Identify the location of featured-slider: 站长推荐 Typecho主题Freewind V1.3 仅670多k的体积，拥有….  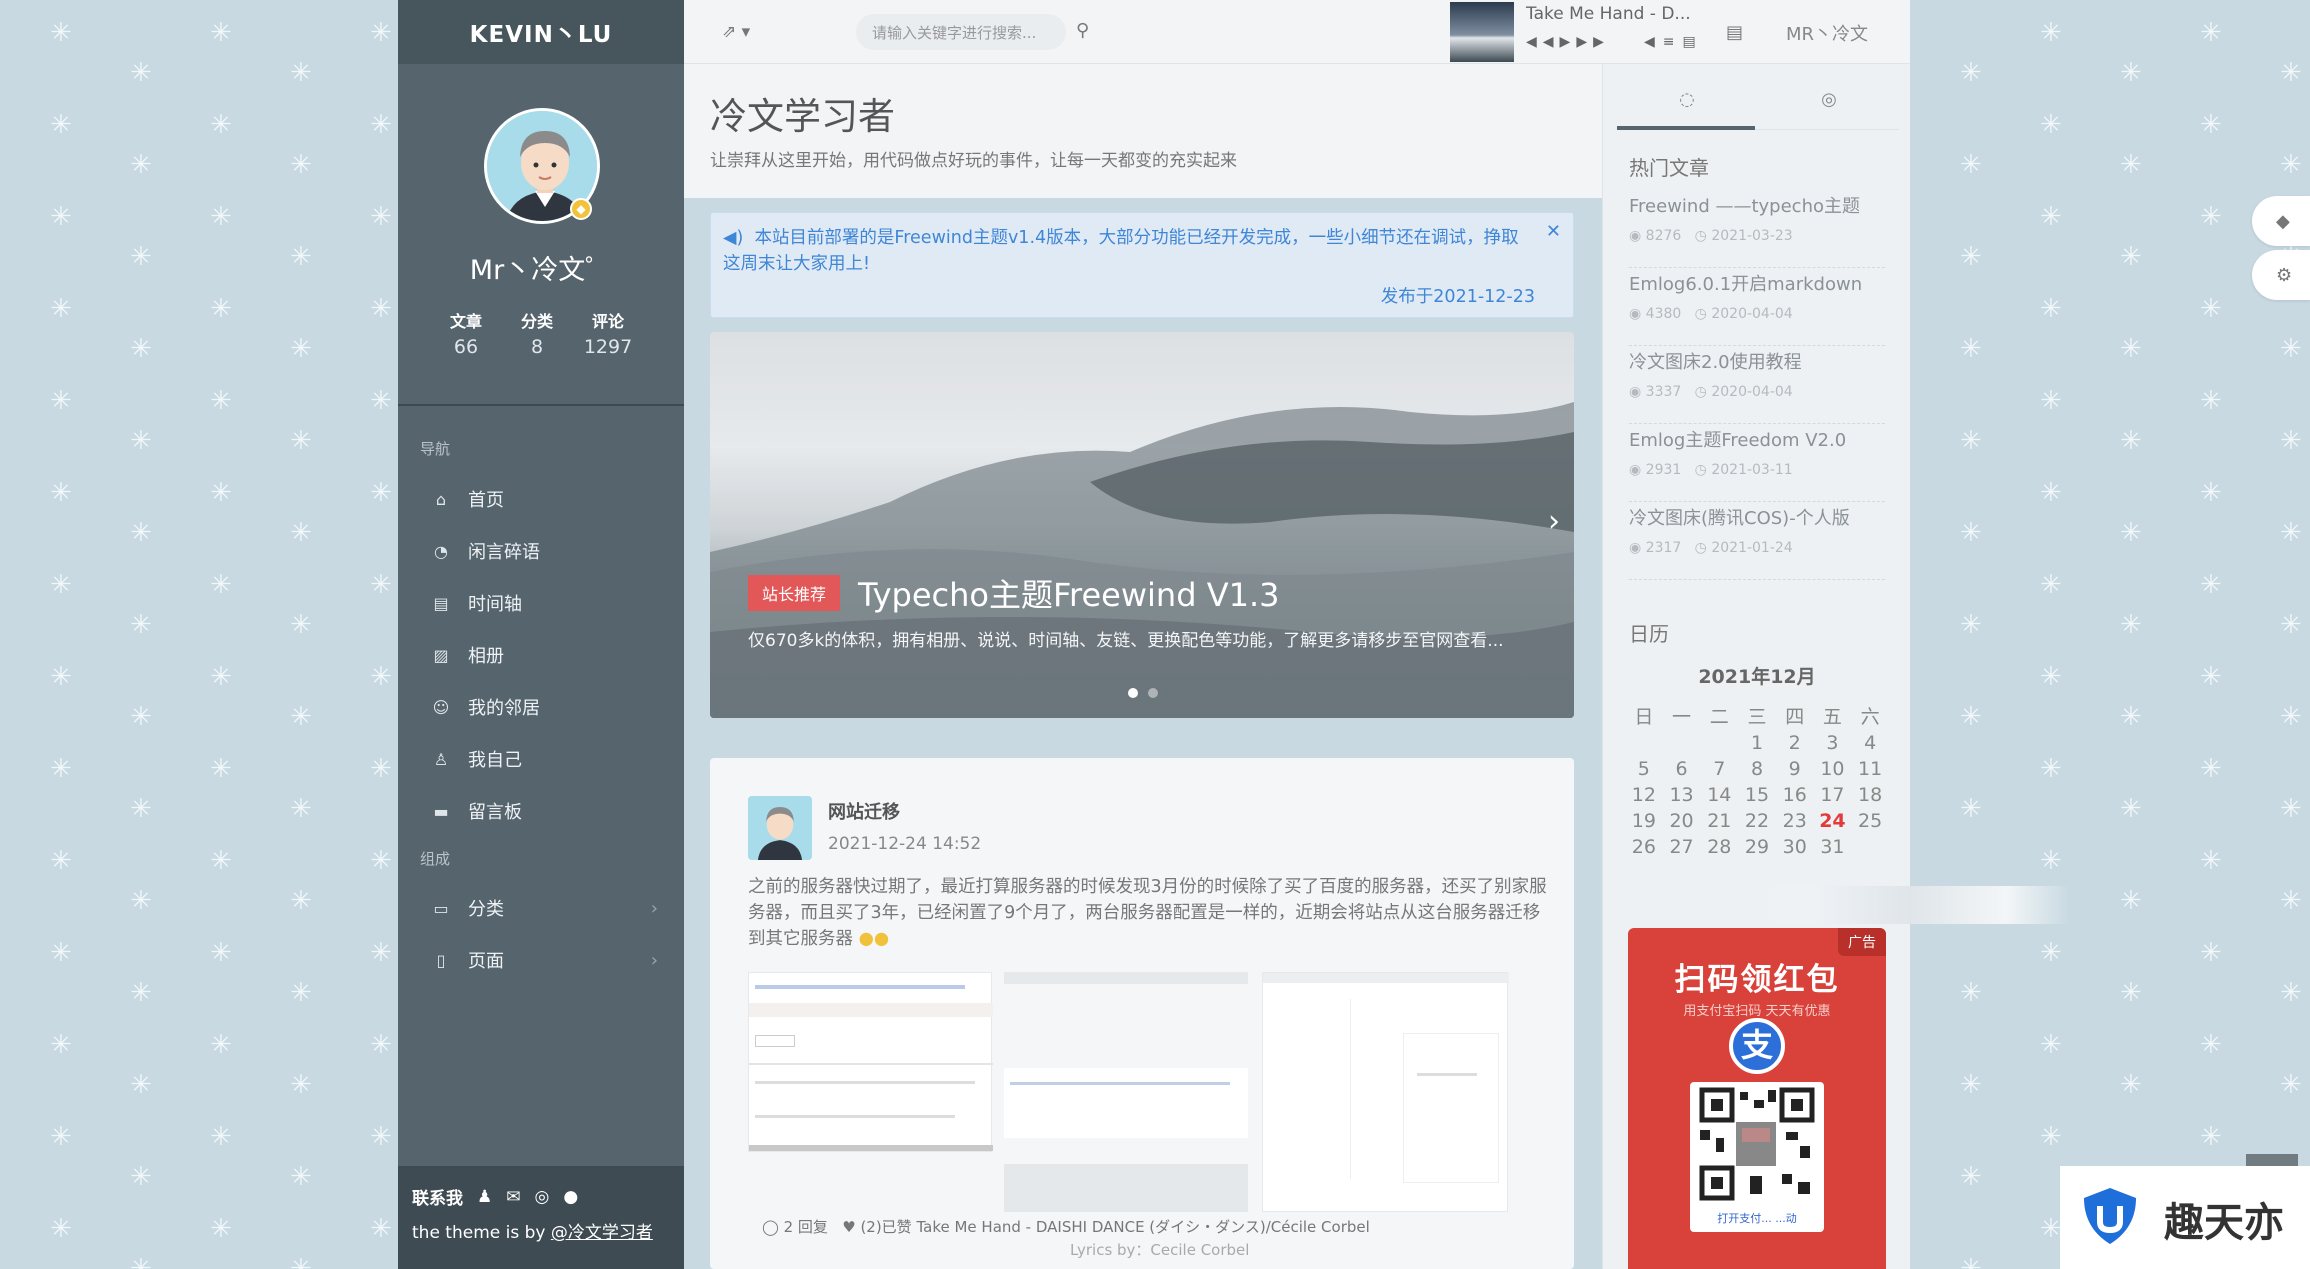
(1142, 525).